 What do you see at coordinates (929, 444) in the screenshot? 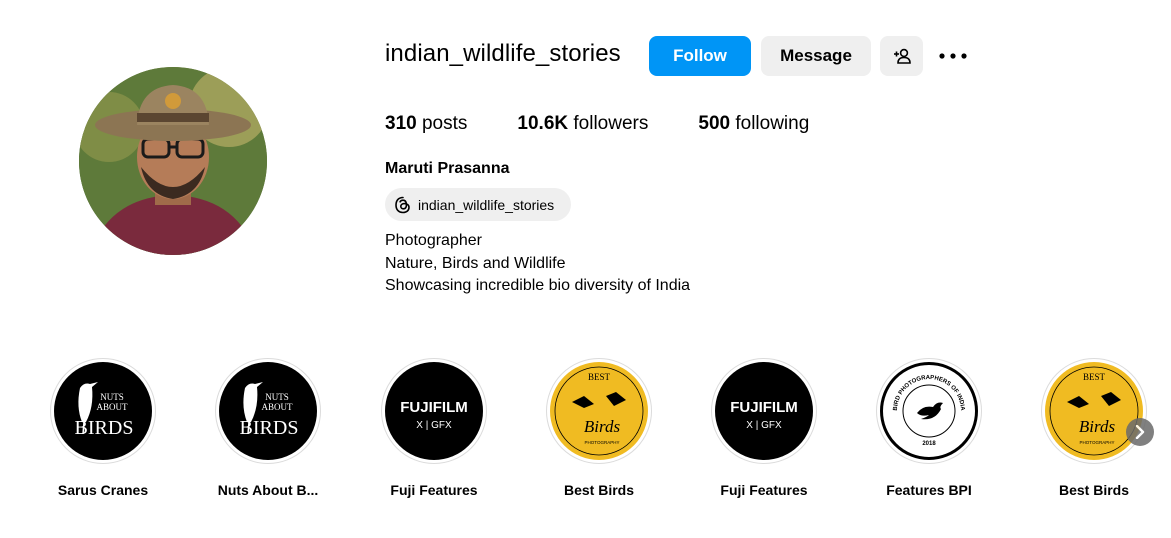
I see `svg-text: 2018` at bounding box center [929, 444].